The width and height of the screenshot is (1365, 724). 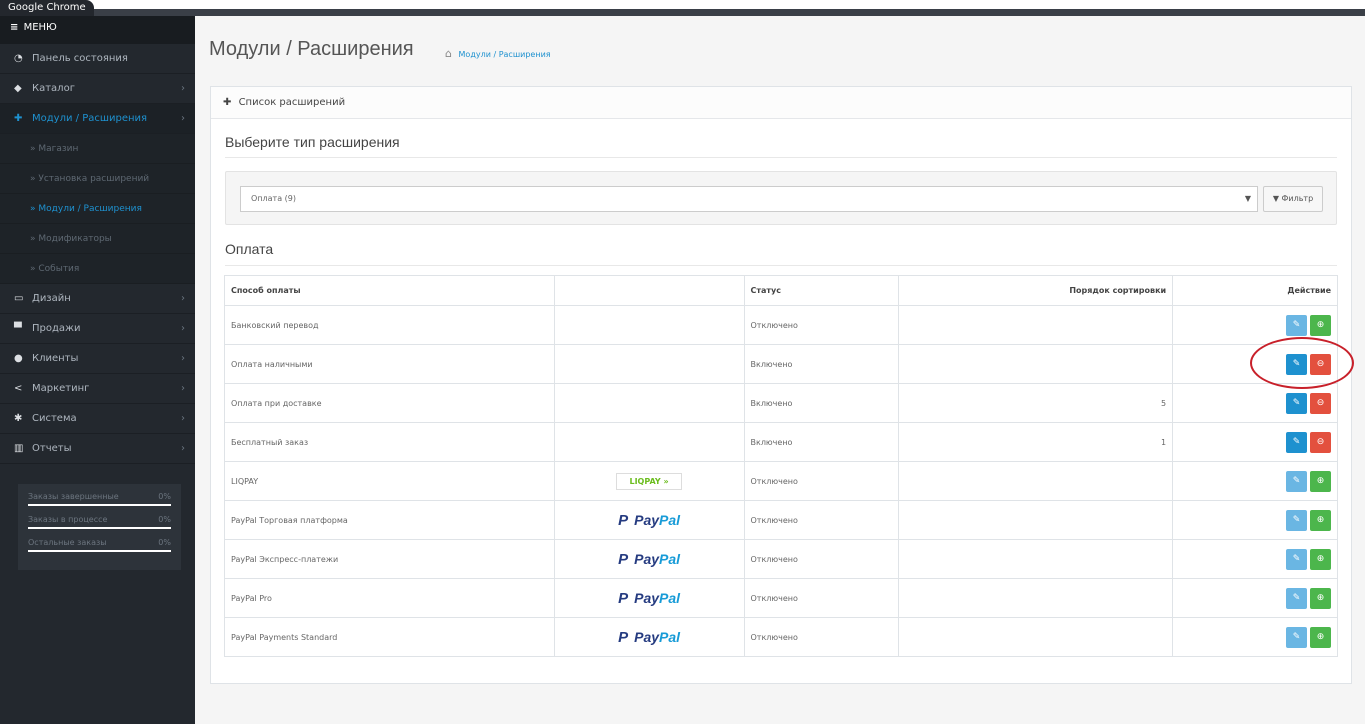 I want to click on sidebar-item-label: Продажи, so click(x=56, y=328).